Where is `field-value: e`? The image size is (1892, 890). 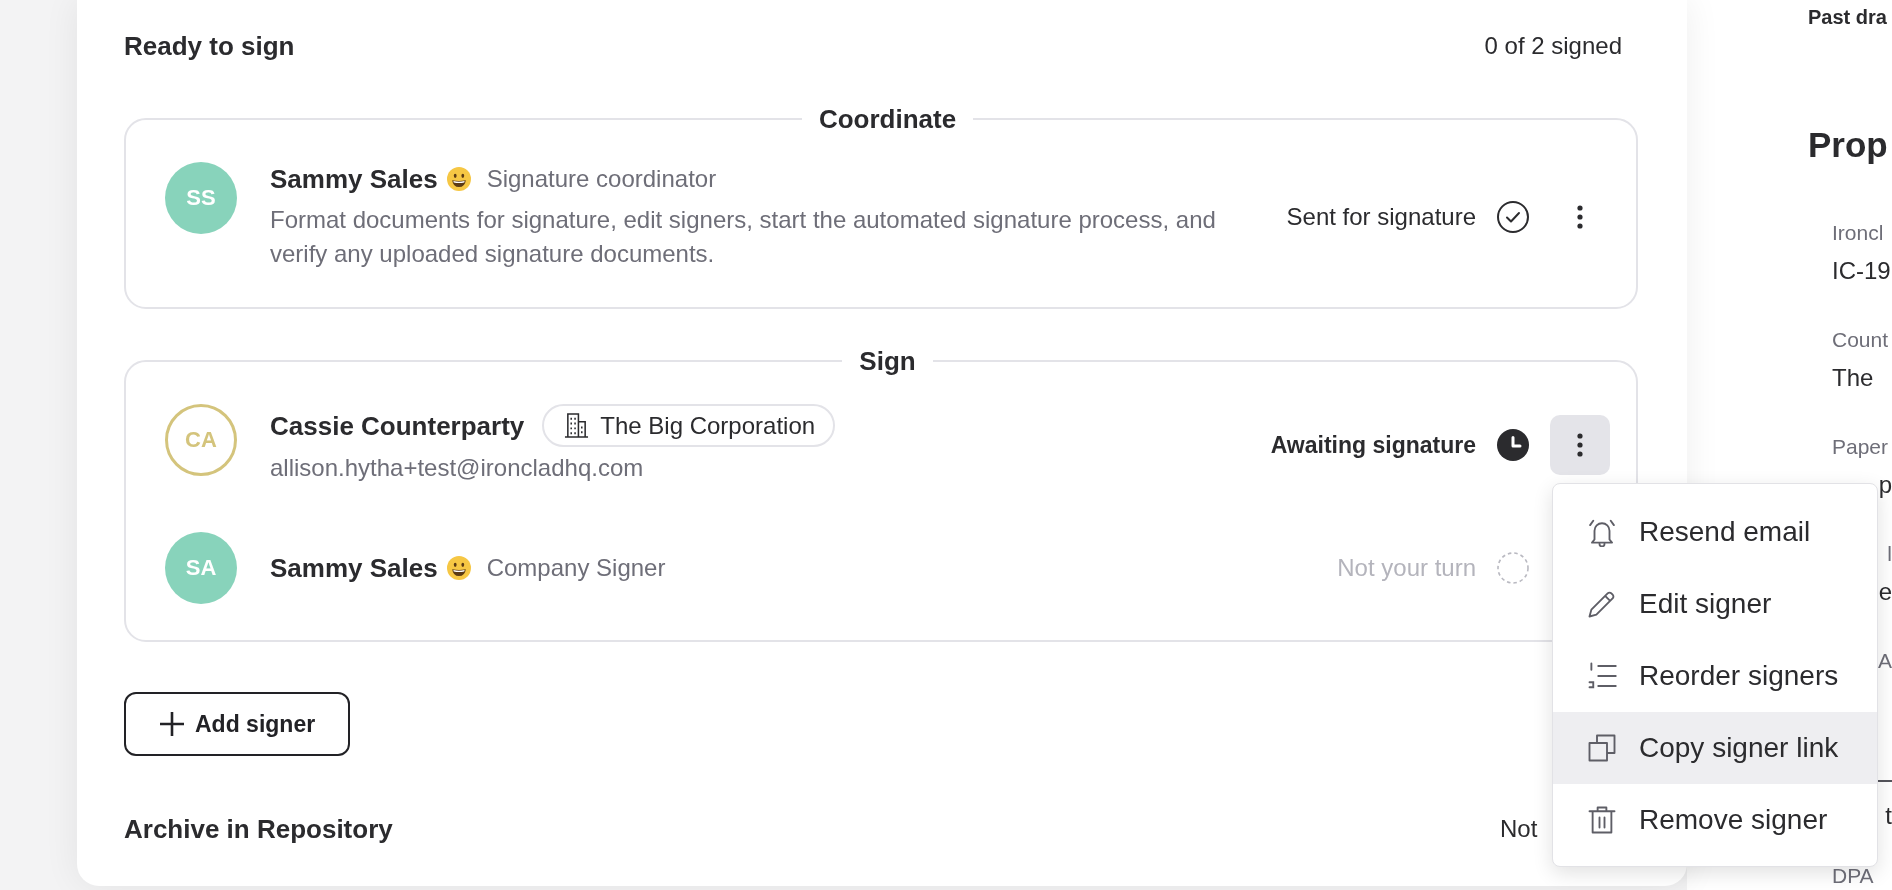
field-value: e is located at coordinates (1885, 592).